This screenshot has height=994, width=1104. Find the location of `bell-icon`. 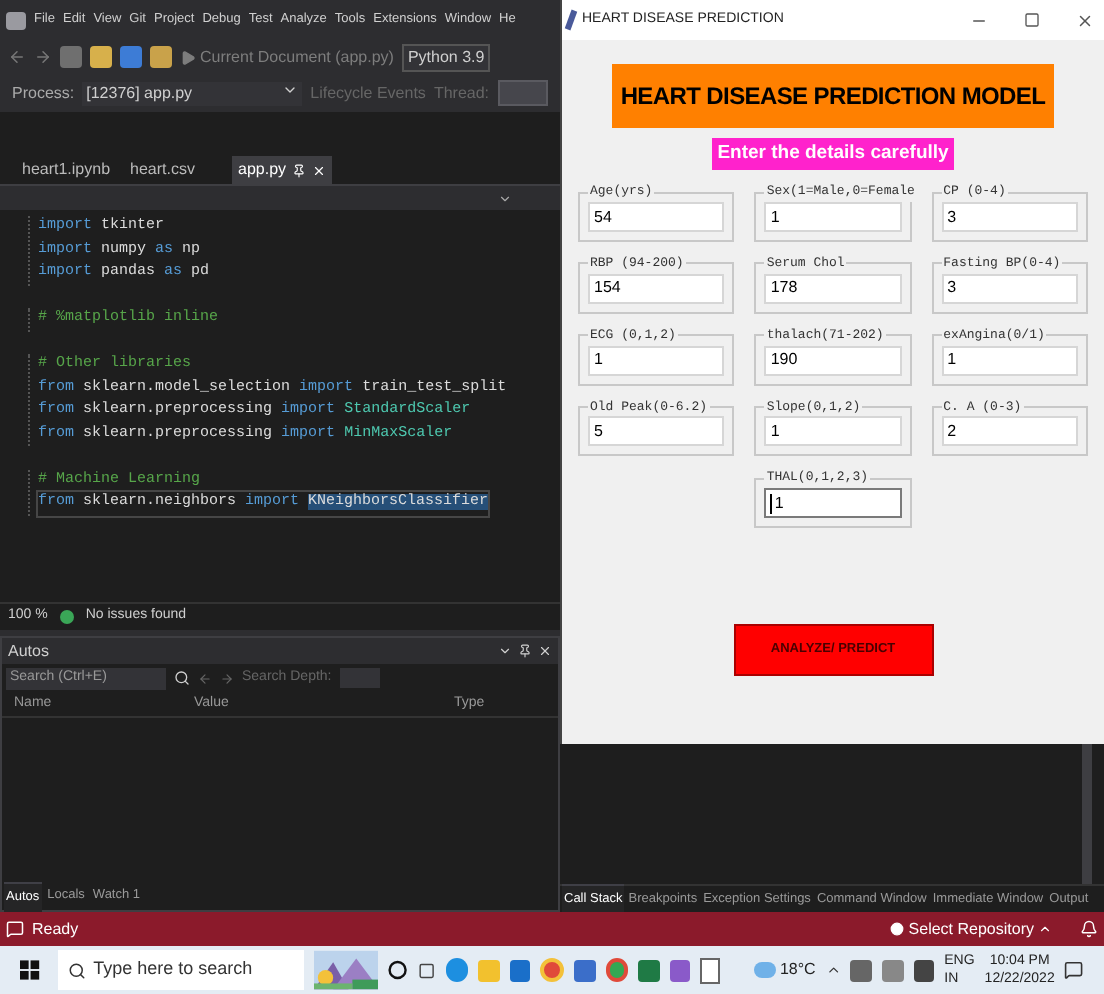

bell-icon is located at coordinates (1089, 929).